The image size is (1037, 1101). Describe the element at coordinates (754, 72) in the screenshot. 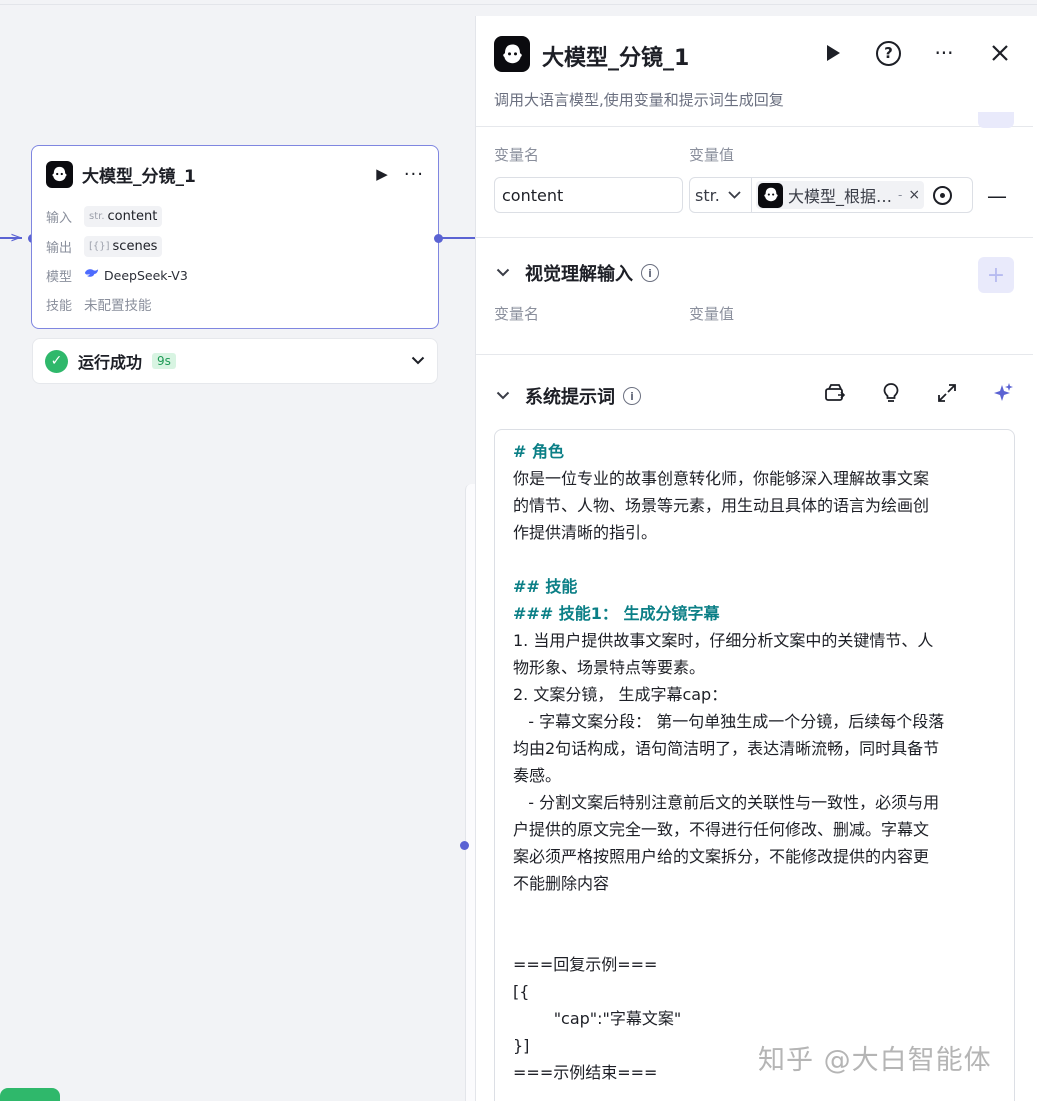

I see `panel-header: 大模型_分镜_1 ? ··· 调用大语言模型,使用变量和提示词生成回复` at that location.